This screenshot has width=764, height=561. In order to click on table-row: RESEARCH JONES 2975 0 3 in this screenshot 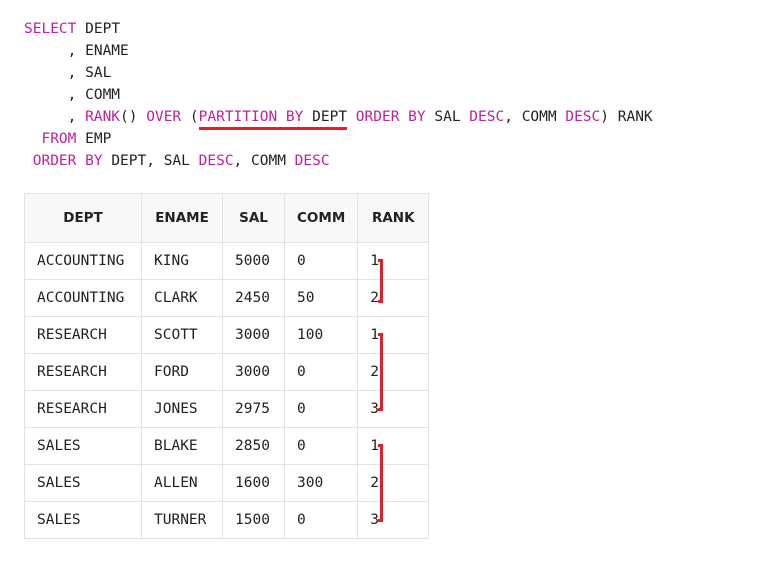, I will do `click(227, 409)`.